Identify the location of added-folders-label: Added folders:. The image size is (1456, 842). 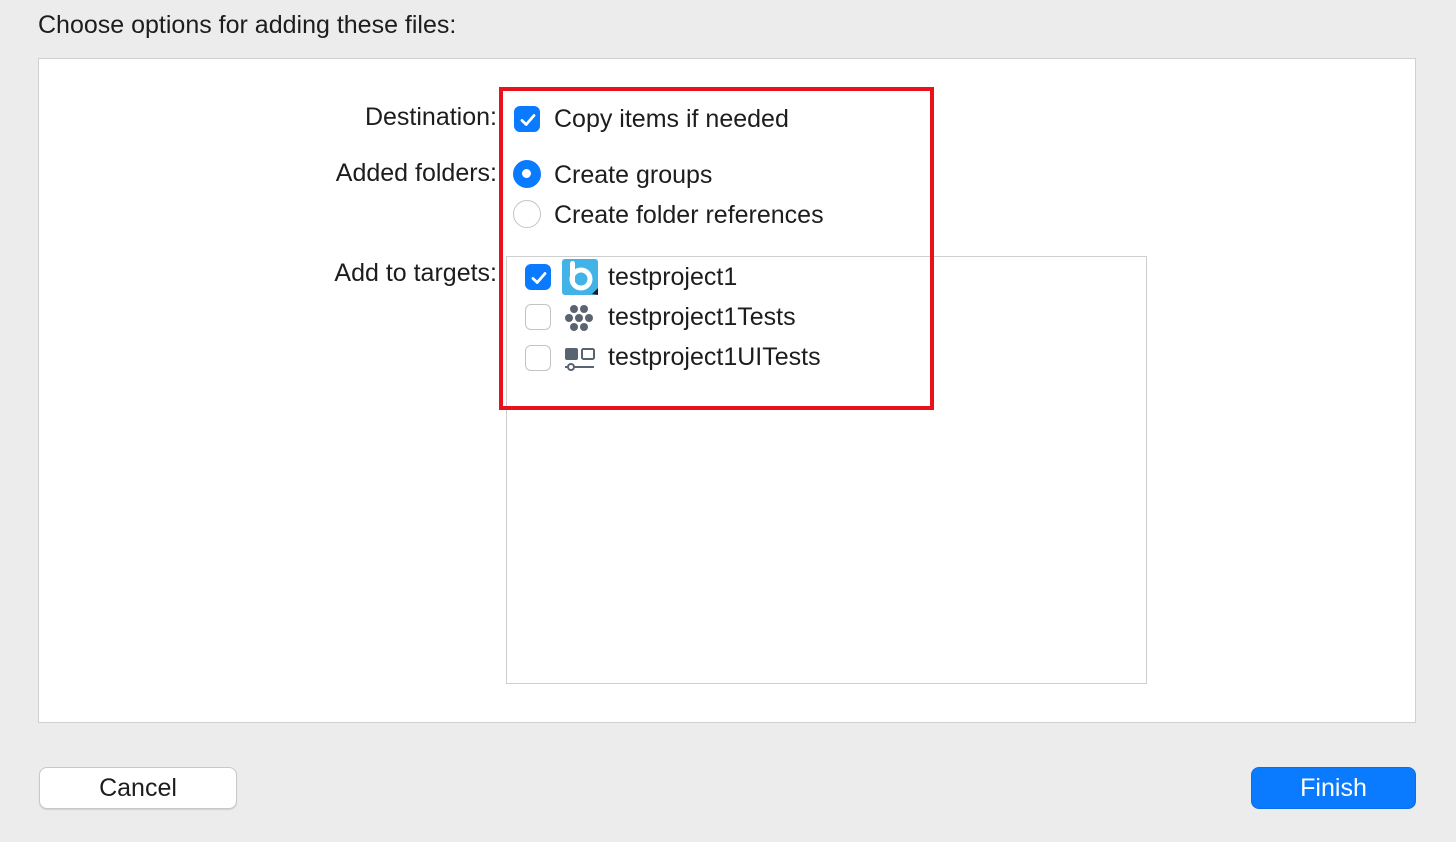
(416, 173).